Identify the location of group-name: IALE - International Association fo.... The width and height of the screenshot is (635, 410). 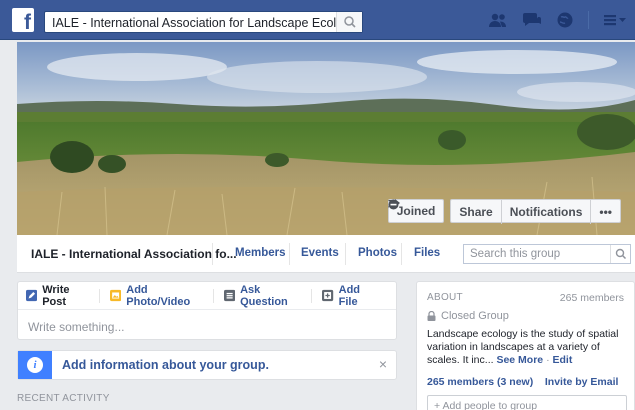
(134, 254).